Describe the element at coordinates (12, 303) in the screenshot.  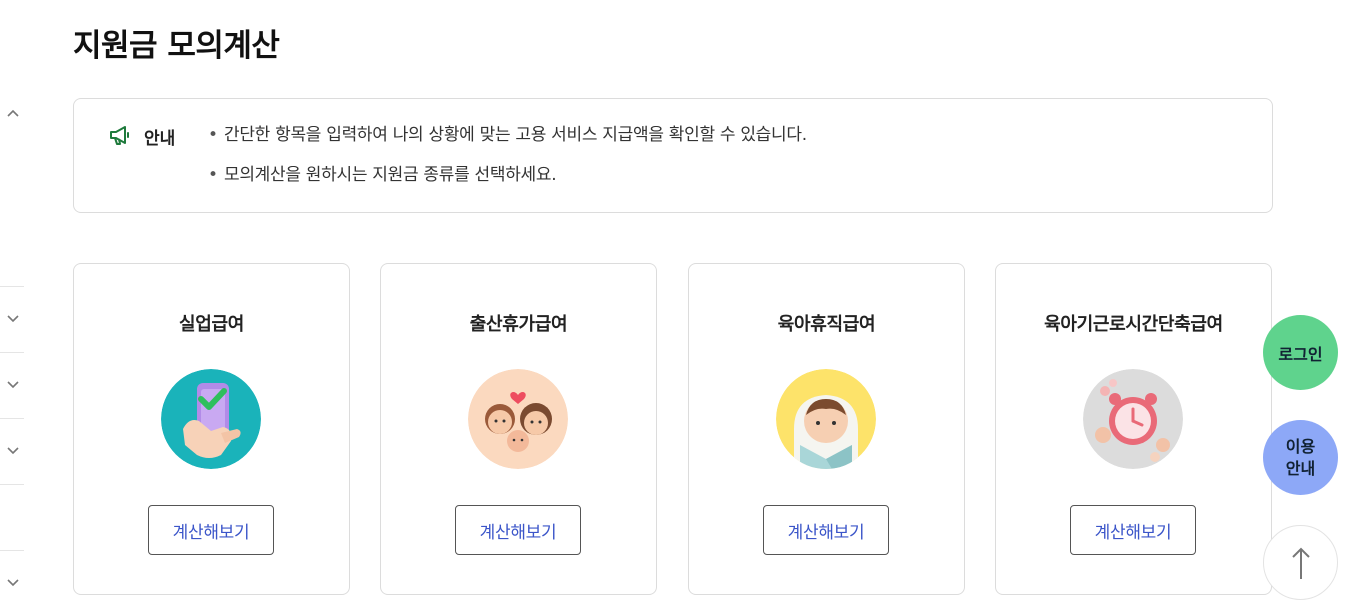
I see `left-nav` at that location.